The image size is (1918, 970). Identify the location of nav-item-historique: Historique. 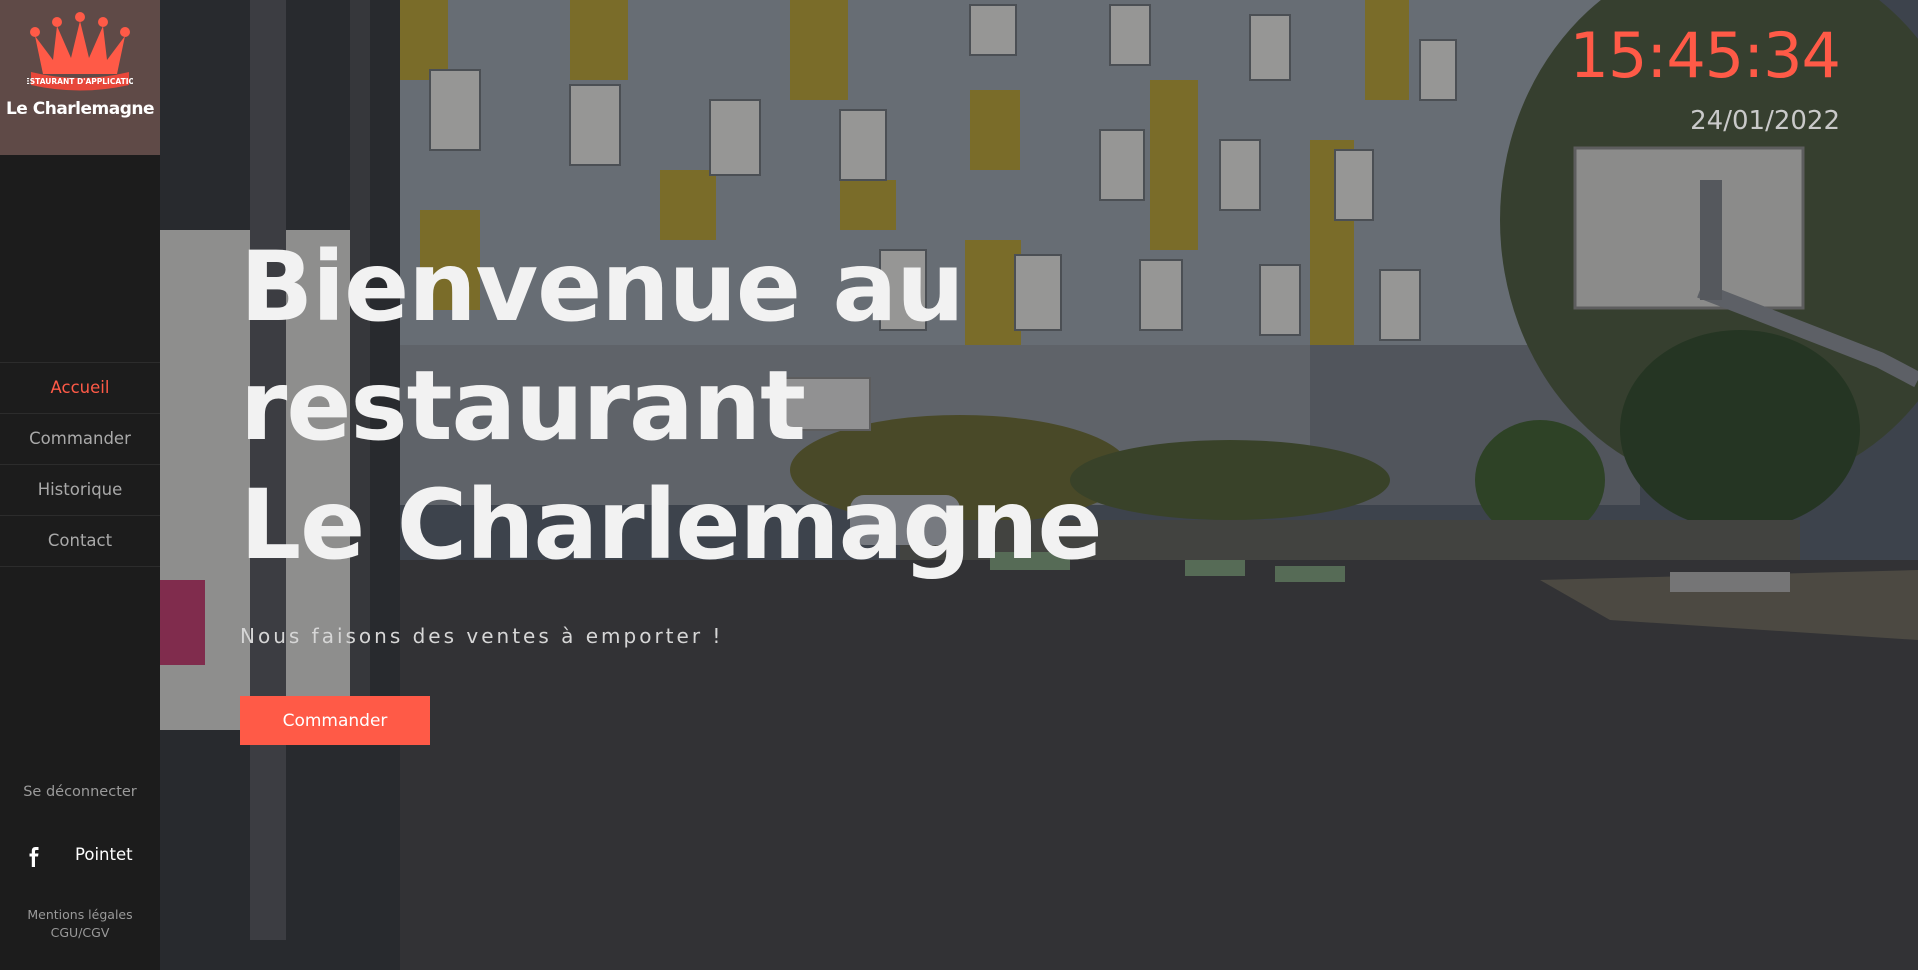
(80, 490).